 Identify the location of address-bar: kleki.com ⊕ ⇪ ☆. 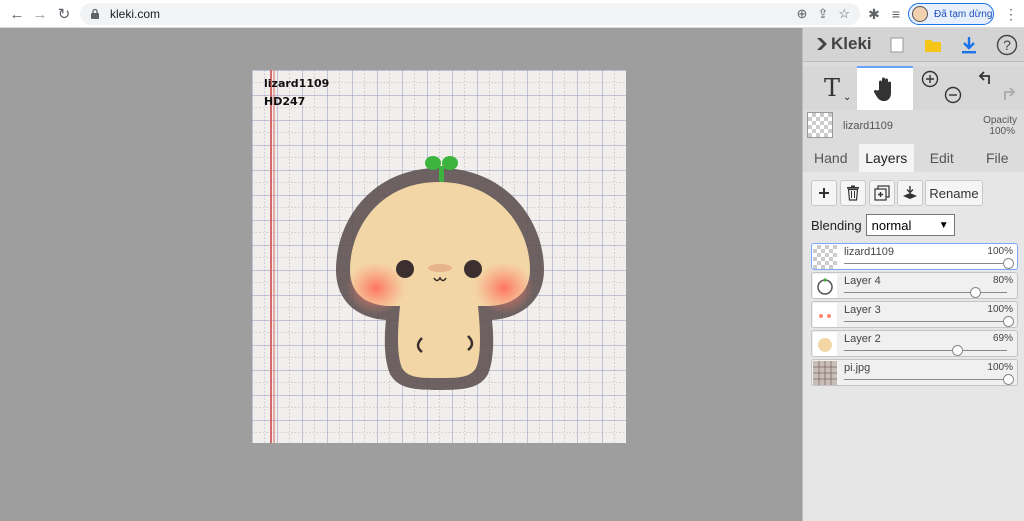
(470, 14).